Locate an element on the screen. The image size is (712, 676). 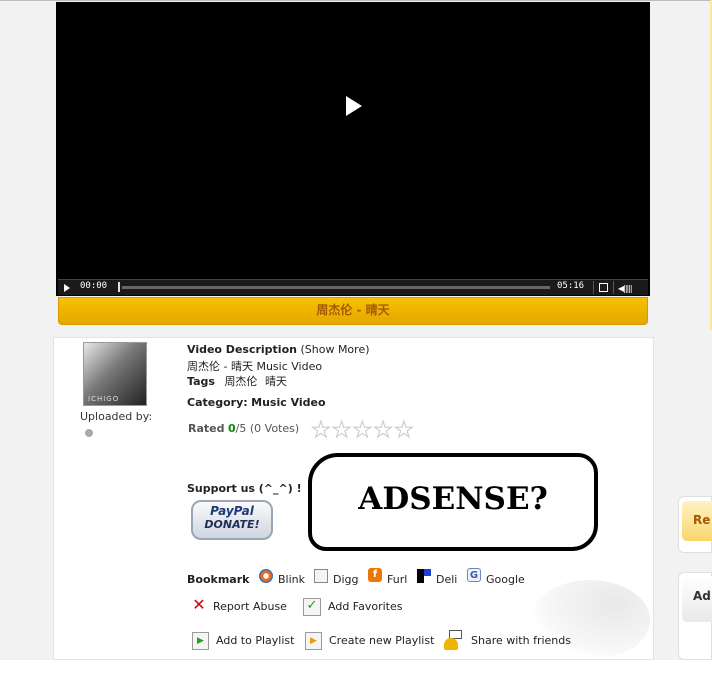
bookmark-furl-link: Furl is located at coordinates (397, 579).